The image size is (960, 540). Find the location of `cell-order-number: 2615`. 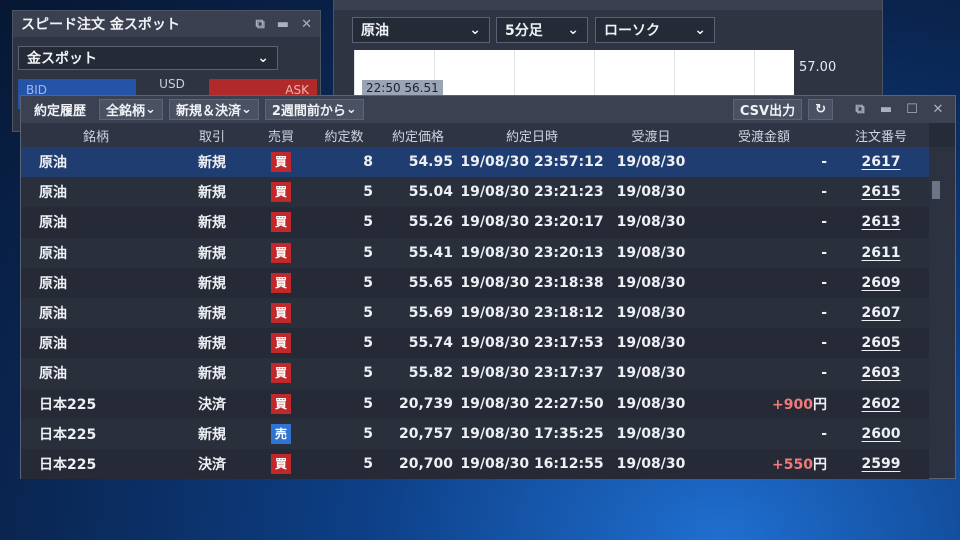

cell-order-number: 2615 is located at coordinates (881, 192).